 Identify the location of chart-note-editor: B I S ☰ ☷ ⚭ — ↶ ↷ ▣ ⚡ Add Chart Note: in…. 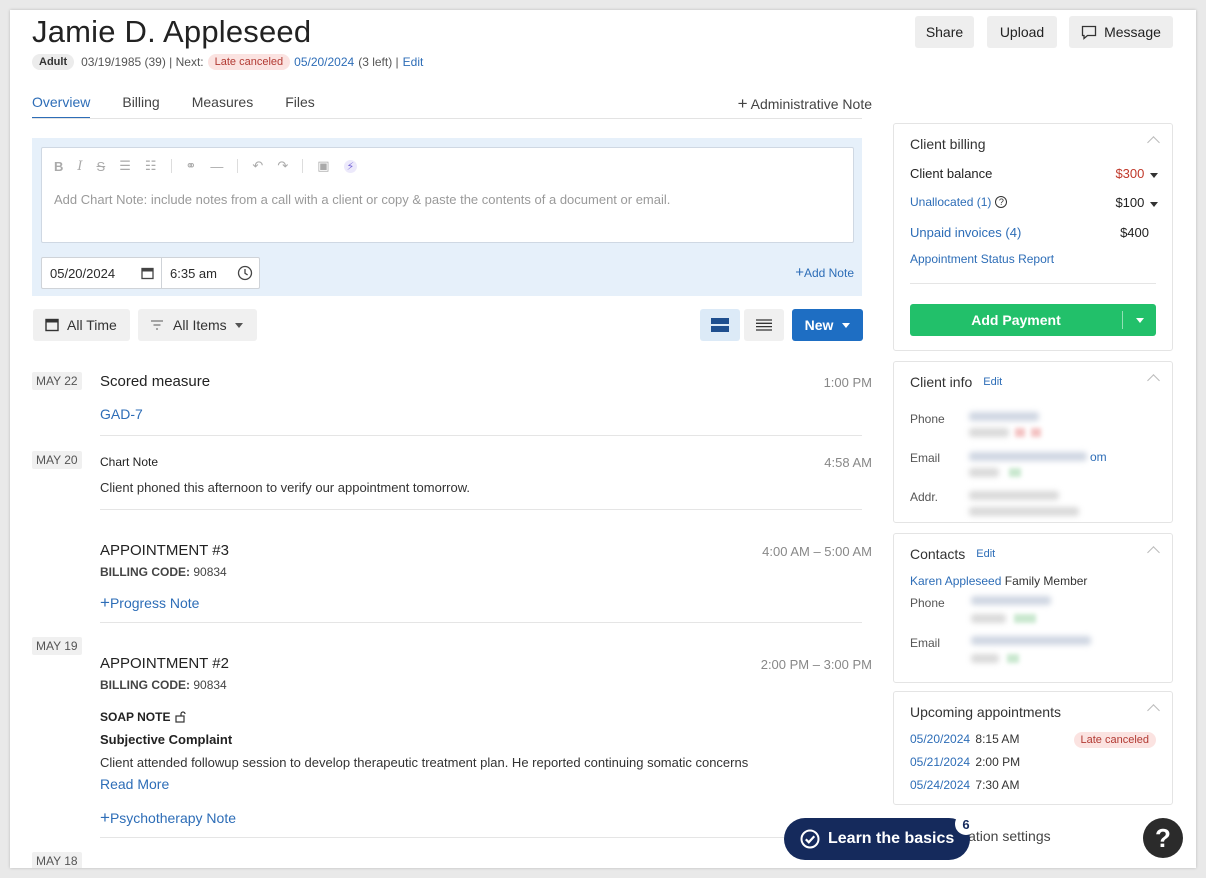
(447, 195).